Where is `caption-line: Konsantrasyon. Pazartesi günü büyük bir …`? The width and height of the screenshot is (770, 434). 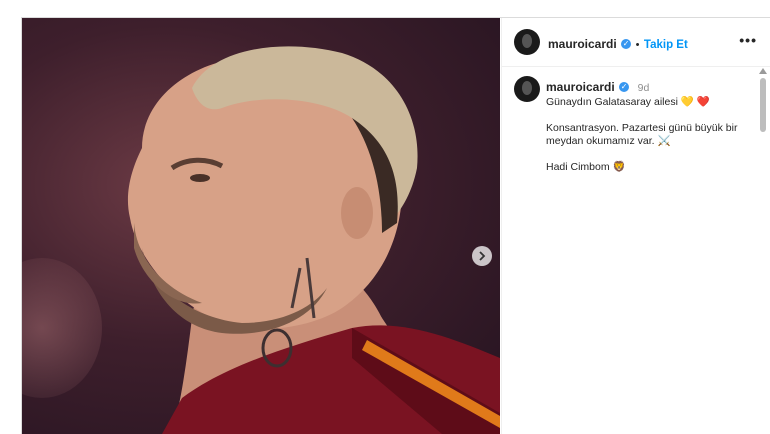
caption-line: Konsantrasyon. Pazartesi günü büyük bir … is located at coordinates (642, 134).